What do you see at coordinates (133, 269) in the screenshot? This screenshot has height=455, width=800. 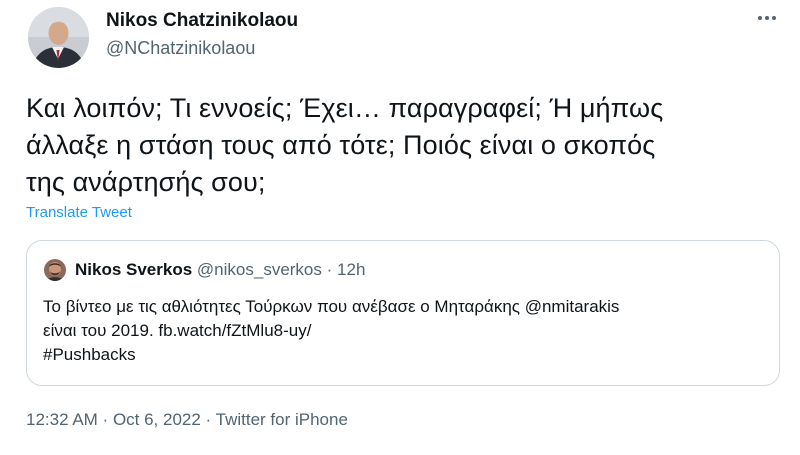 I see `quoted-author-name: Nikos Sverkos` at bounding box center [133, 269].